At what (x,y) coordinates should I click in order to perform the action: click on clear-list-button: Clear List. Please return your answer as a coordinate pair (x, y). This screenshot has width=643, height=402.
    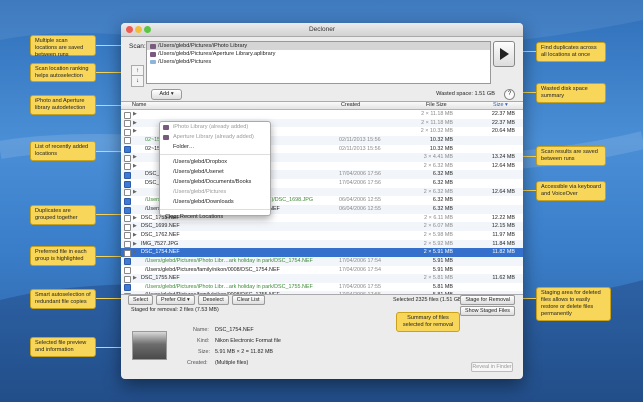
    Looking at the image, I should click on (248, 300).